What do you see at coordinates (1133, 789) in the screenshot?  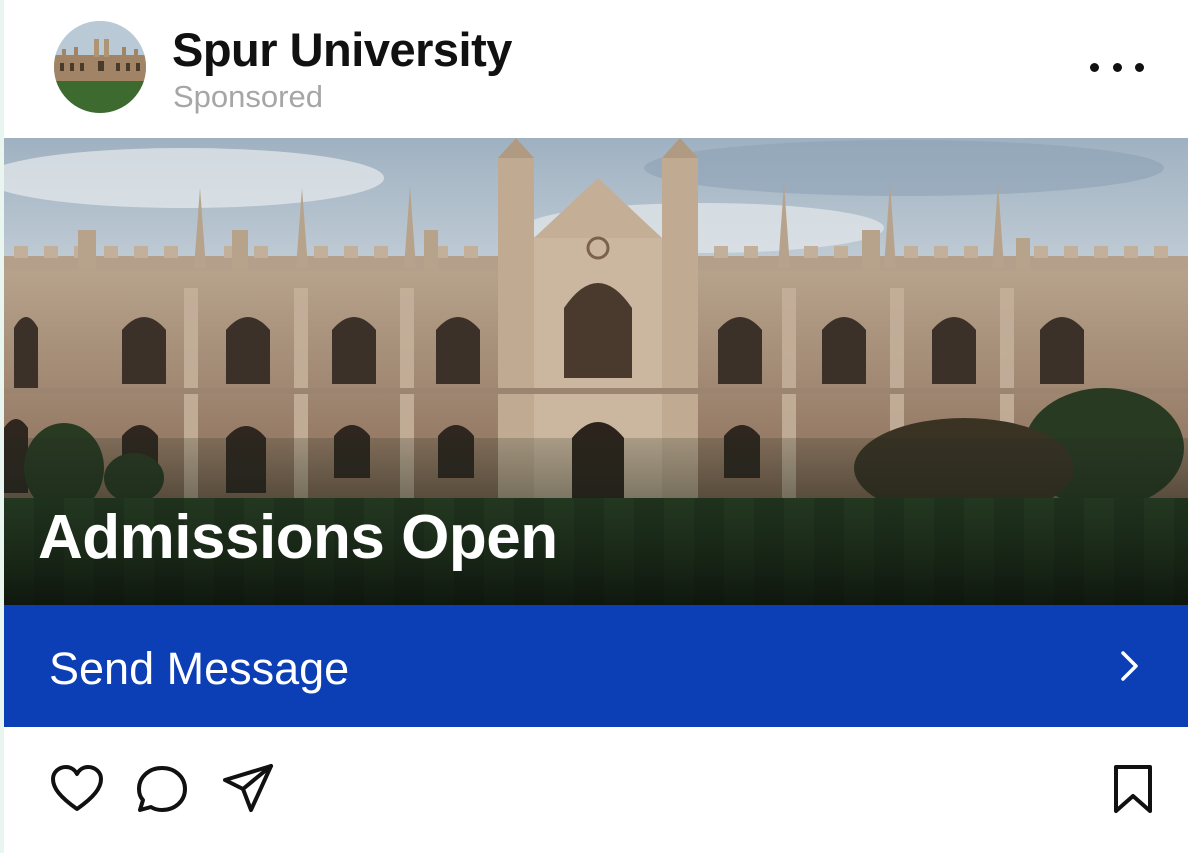 I see `bookmark-icon` at bounding box center [1133, 789].